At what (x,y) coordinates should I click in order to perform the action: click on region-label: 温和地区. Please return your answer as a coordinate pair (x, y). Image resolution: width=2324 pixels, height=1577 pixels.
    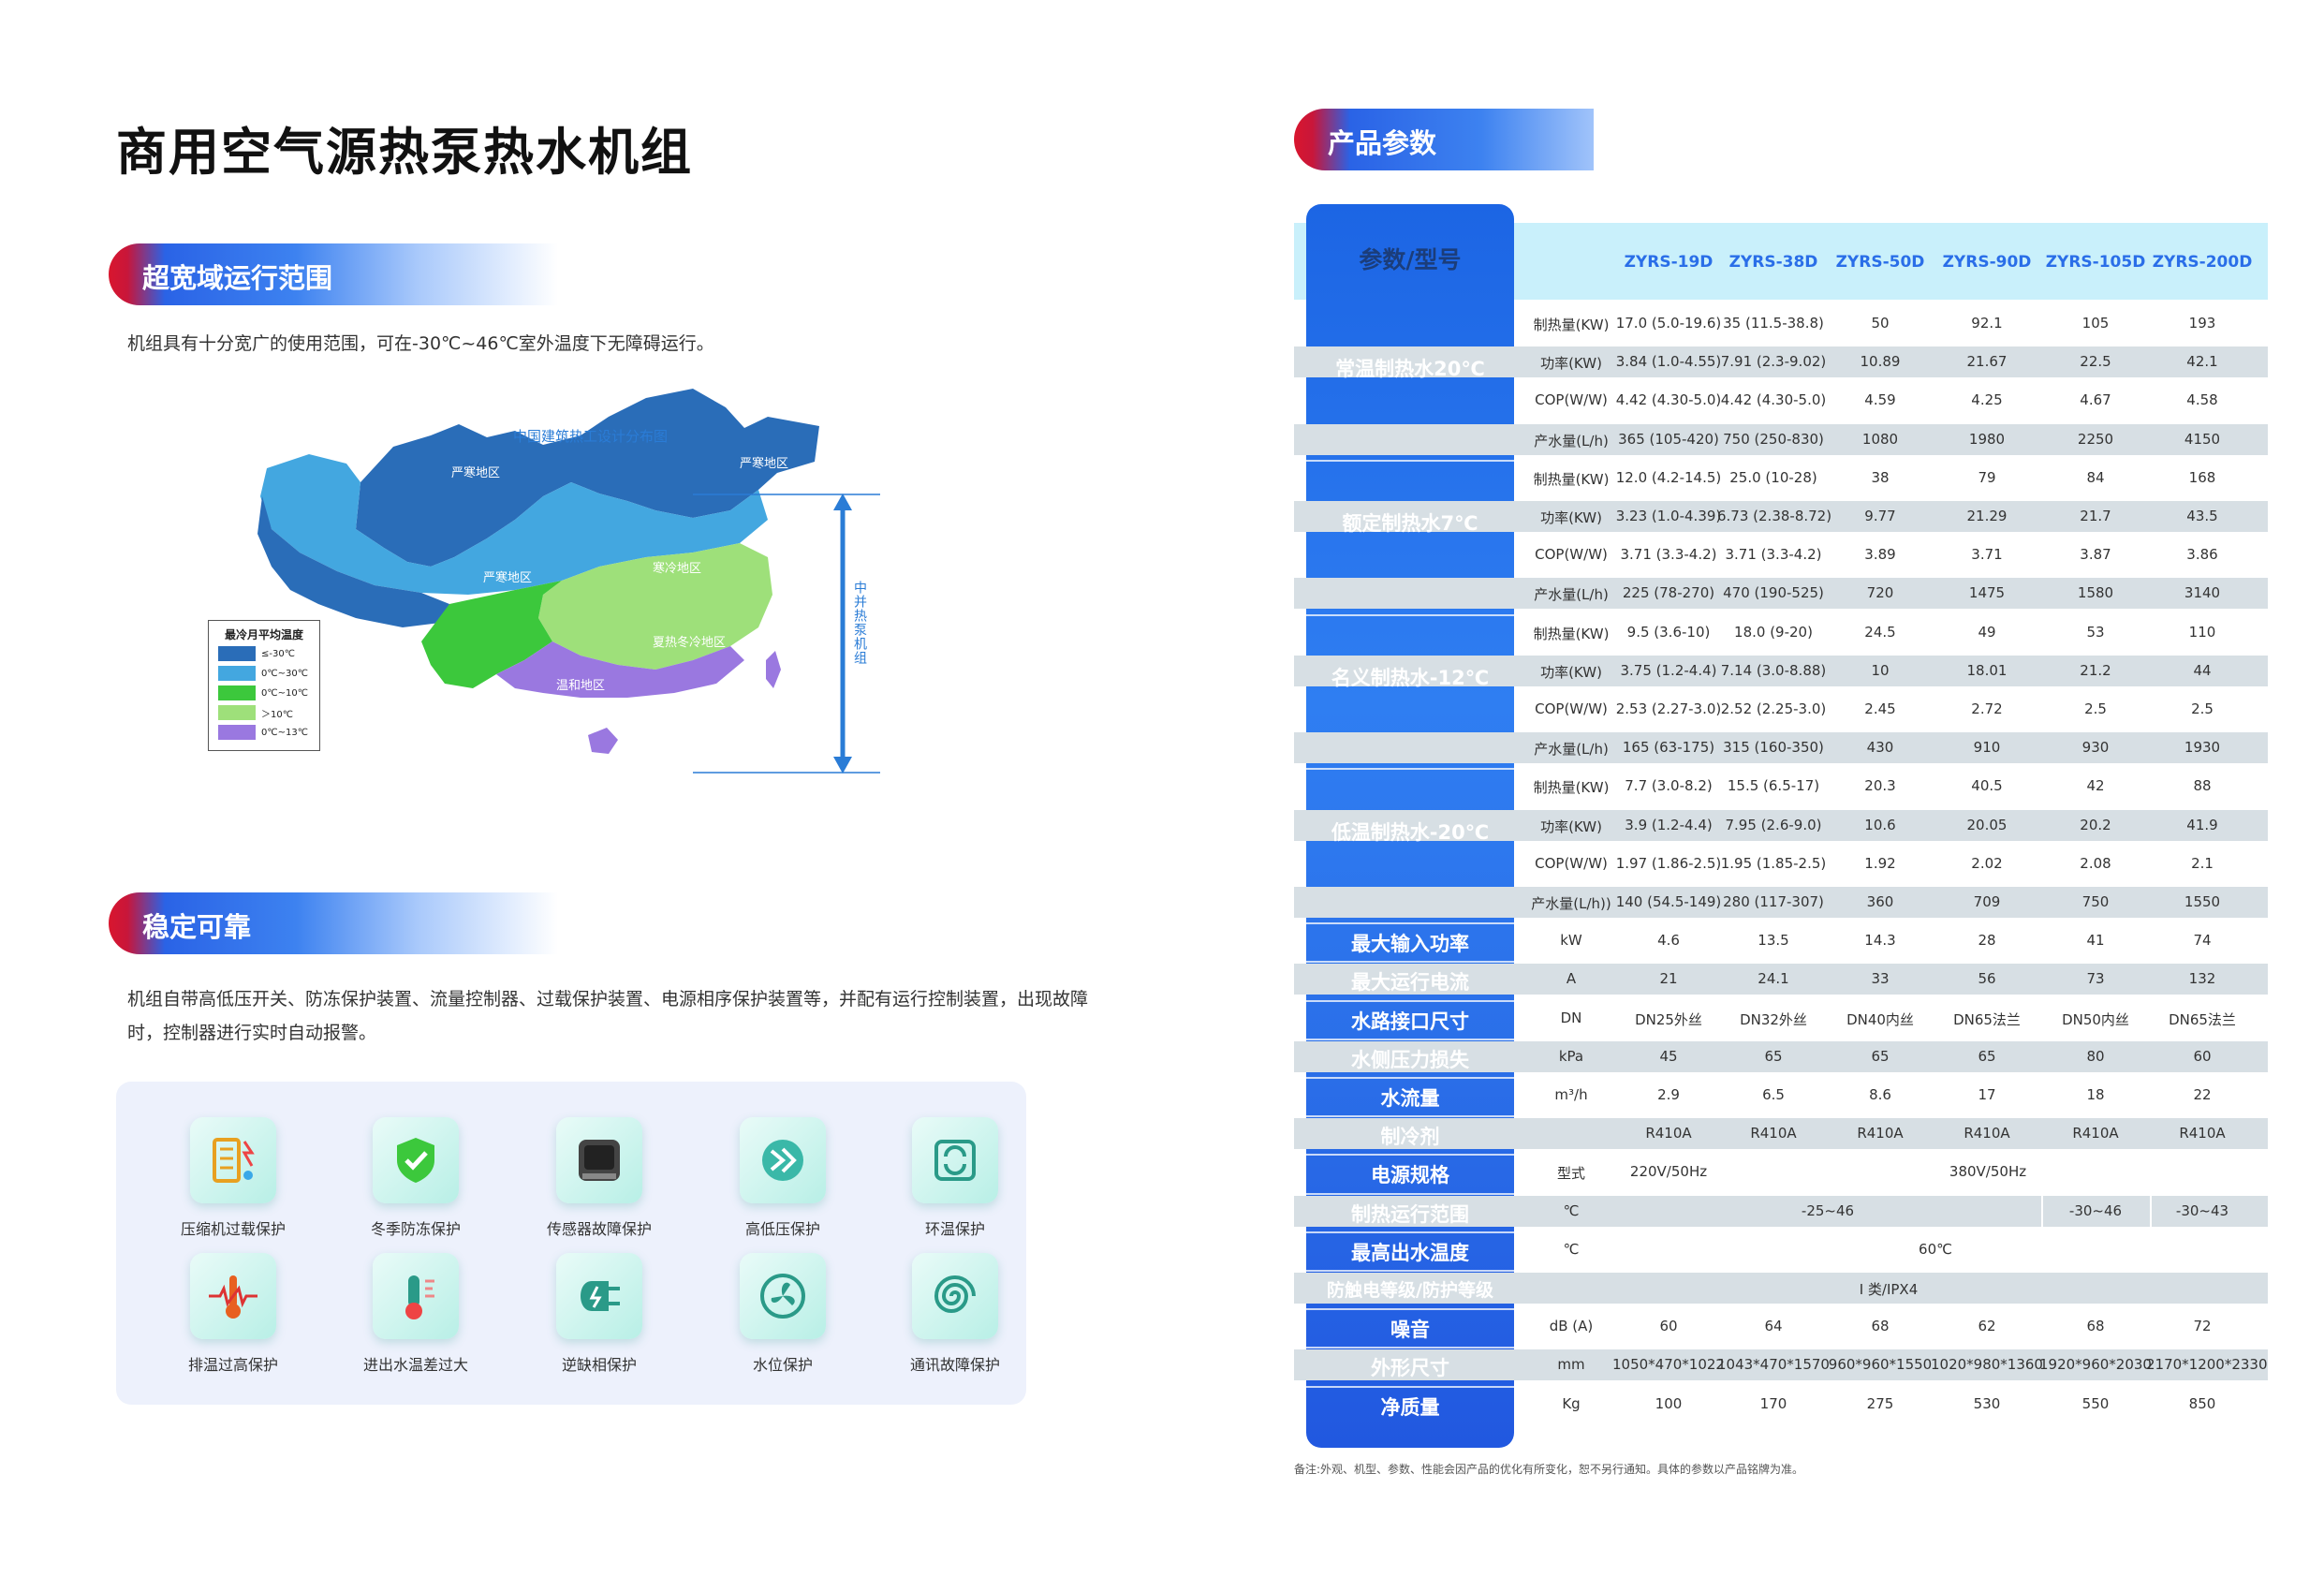
    Looking at the image, I should click on (581, 686).